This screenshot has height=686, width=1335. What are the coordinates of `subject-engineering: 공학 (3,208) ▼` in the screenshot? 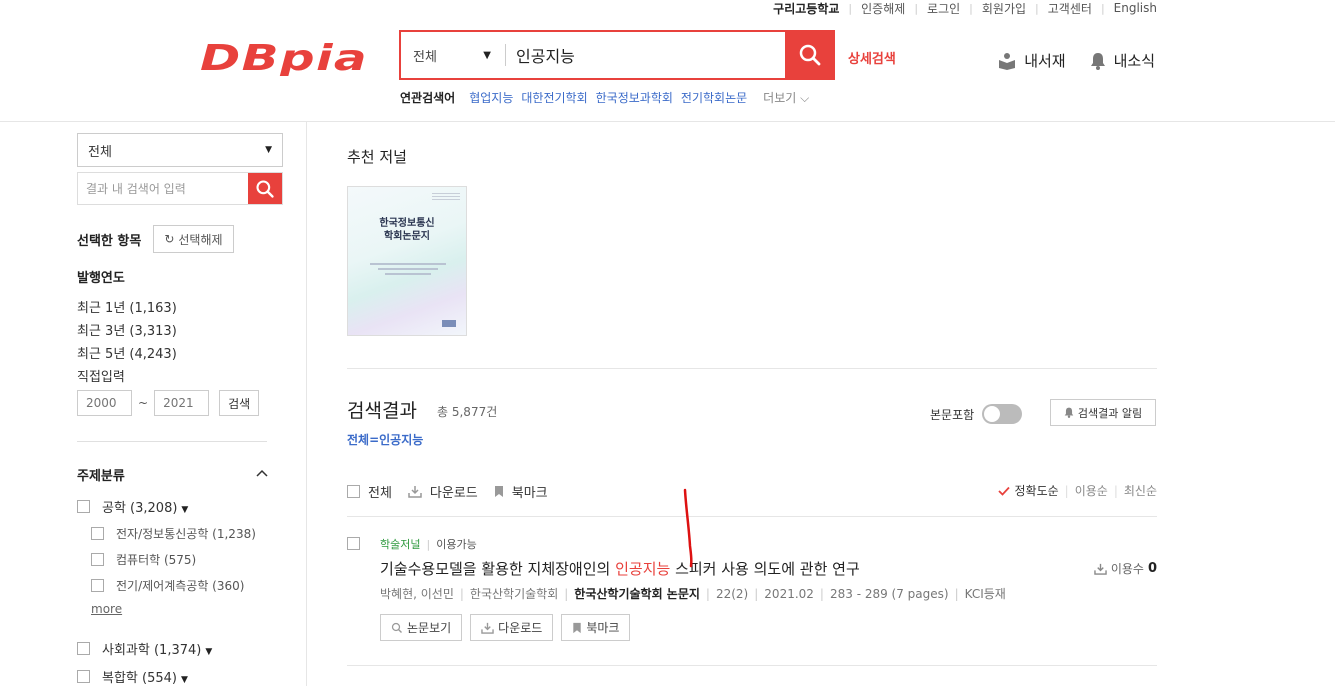 It's located at (132, 506).